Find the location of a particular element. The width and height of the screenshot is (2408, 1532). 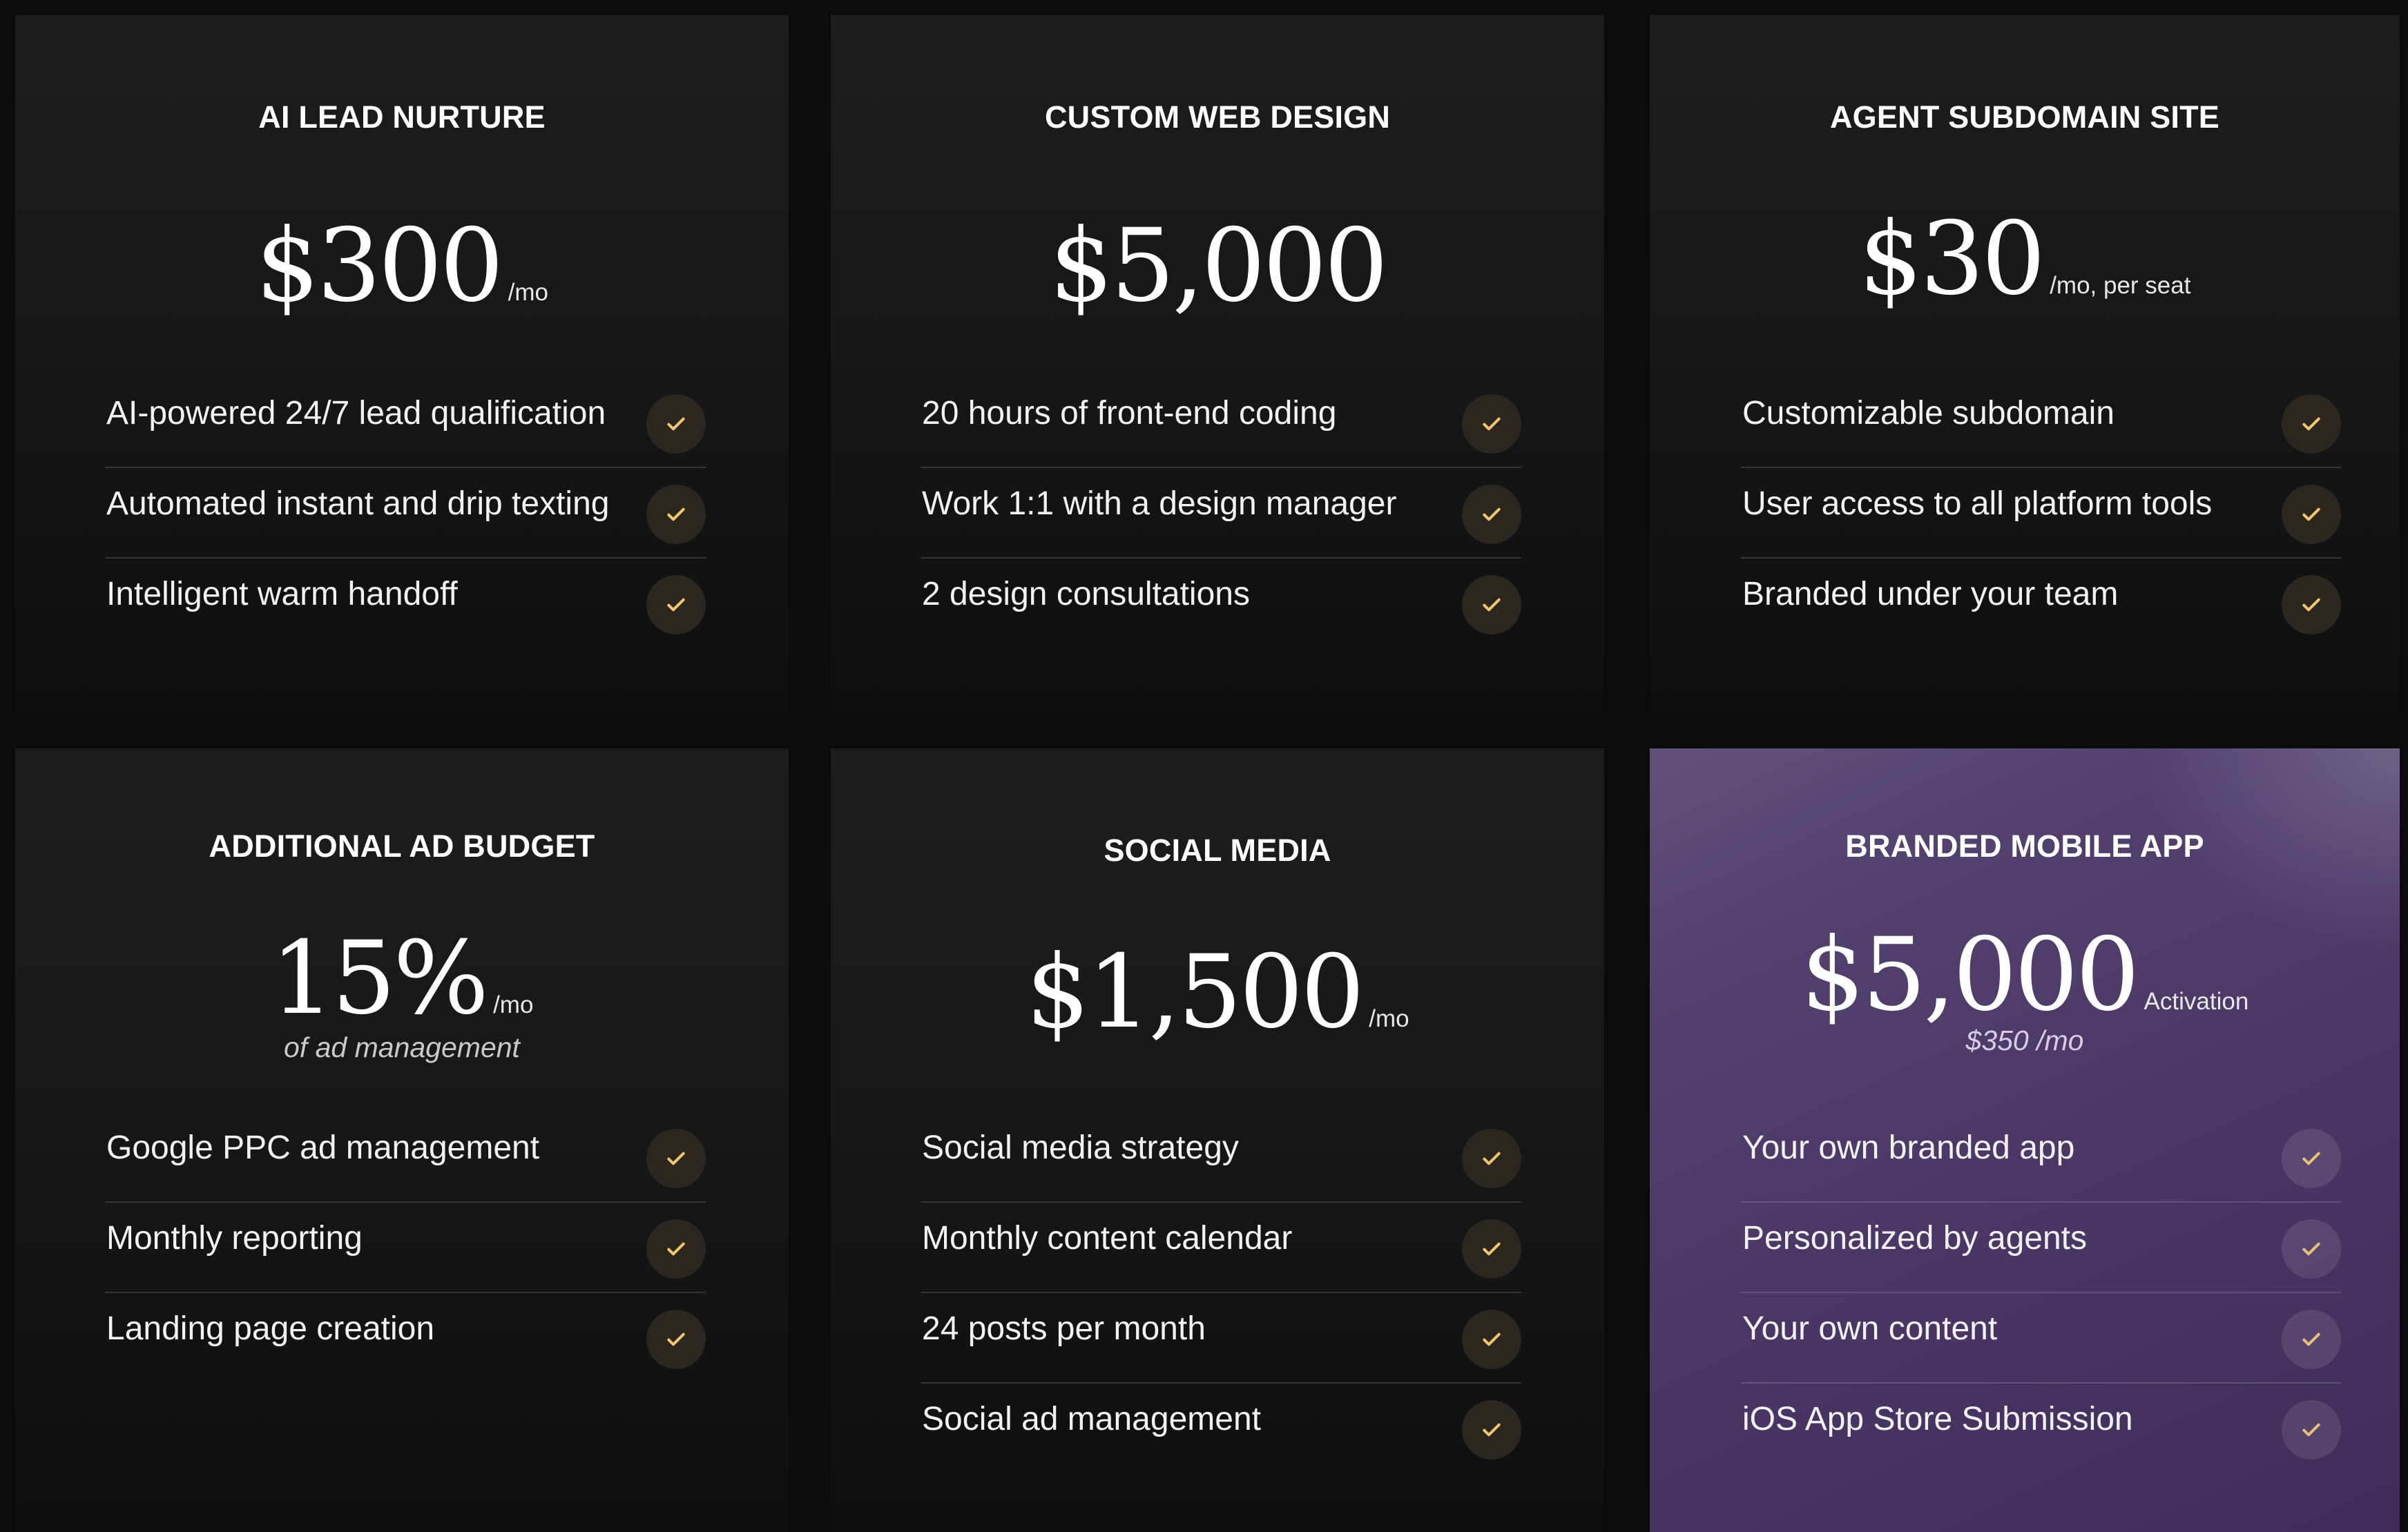

price-row: $300 /mo is located at coordinates (402, 265).